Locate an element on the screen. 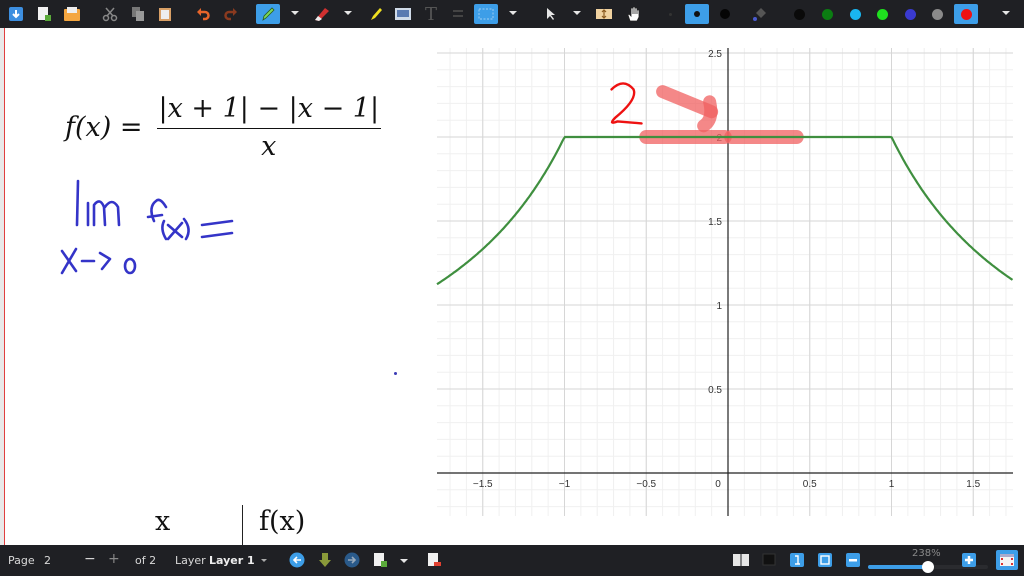 Image resolution: width=1024 pixels, height=576 pixels. arrow-right-circle-icon is located at coordinates (352, 560).